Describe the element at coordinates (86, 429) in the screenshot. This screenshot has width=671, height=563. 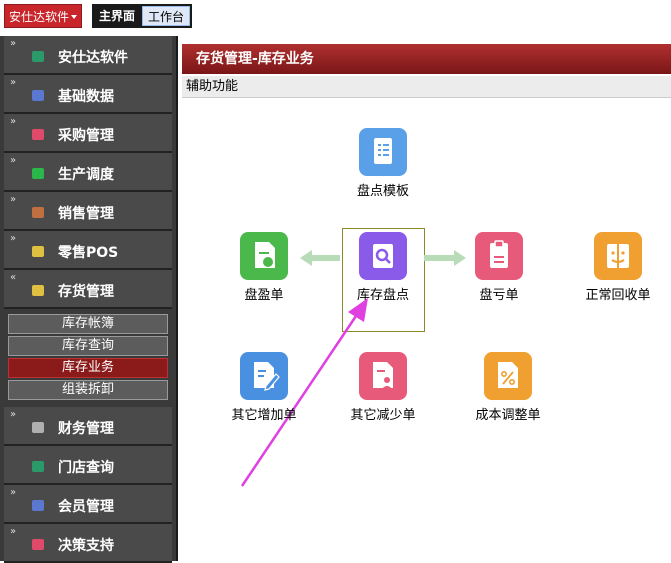
I see `sidebar-item-label: 财务管理` at that location.